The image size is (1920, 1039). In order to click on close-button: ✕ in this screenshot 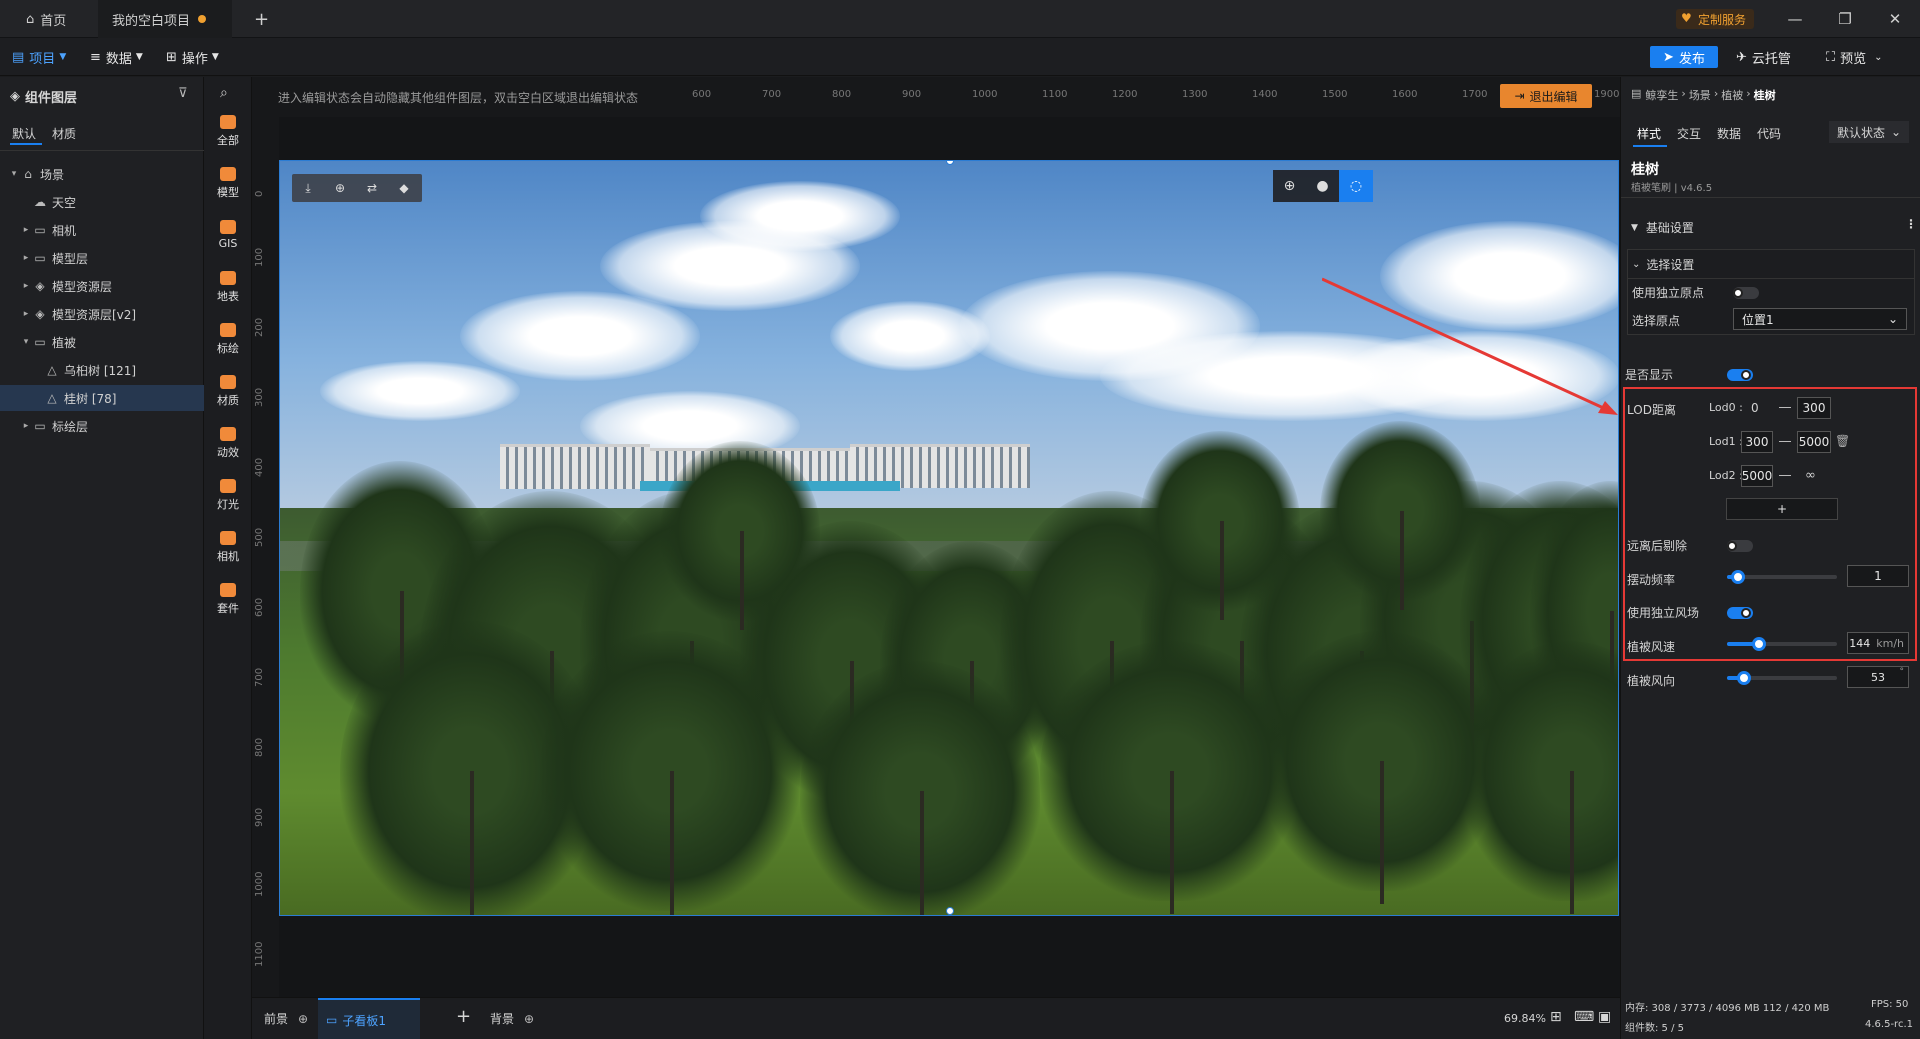, I will do `click(1895, 19)`.